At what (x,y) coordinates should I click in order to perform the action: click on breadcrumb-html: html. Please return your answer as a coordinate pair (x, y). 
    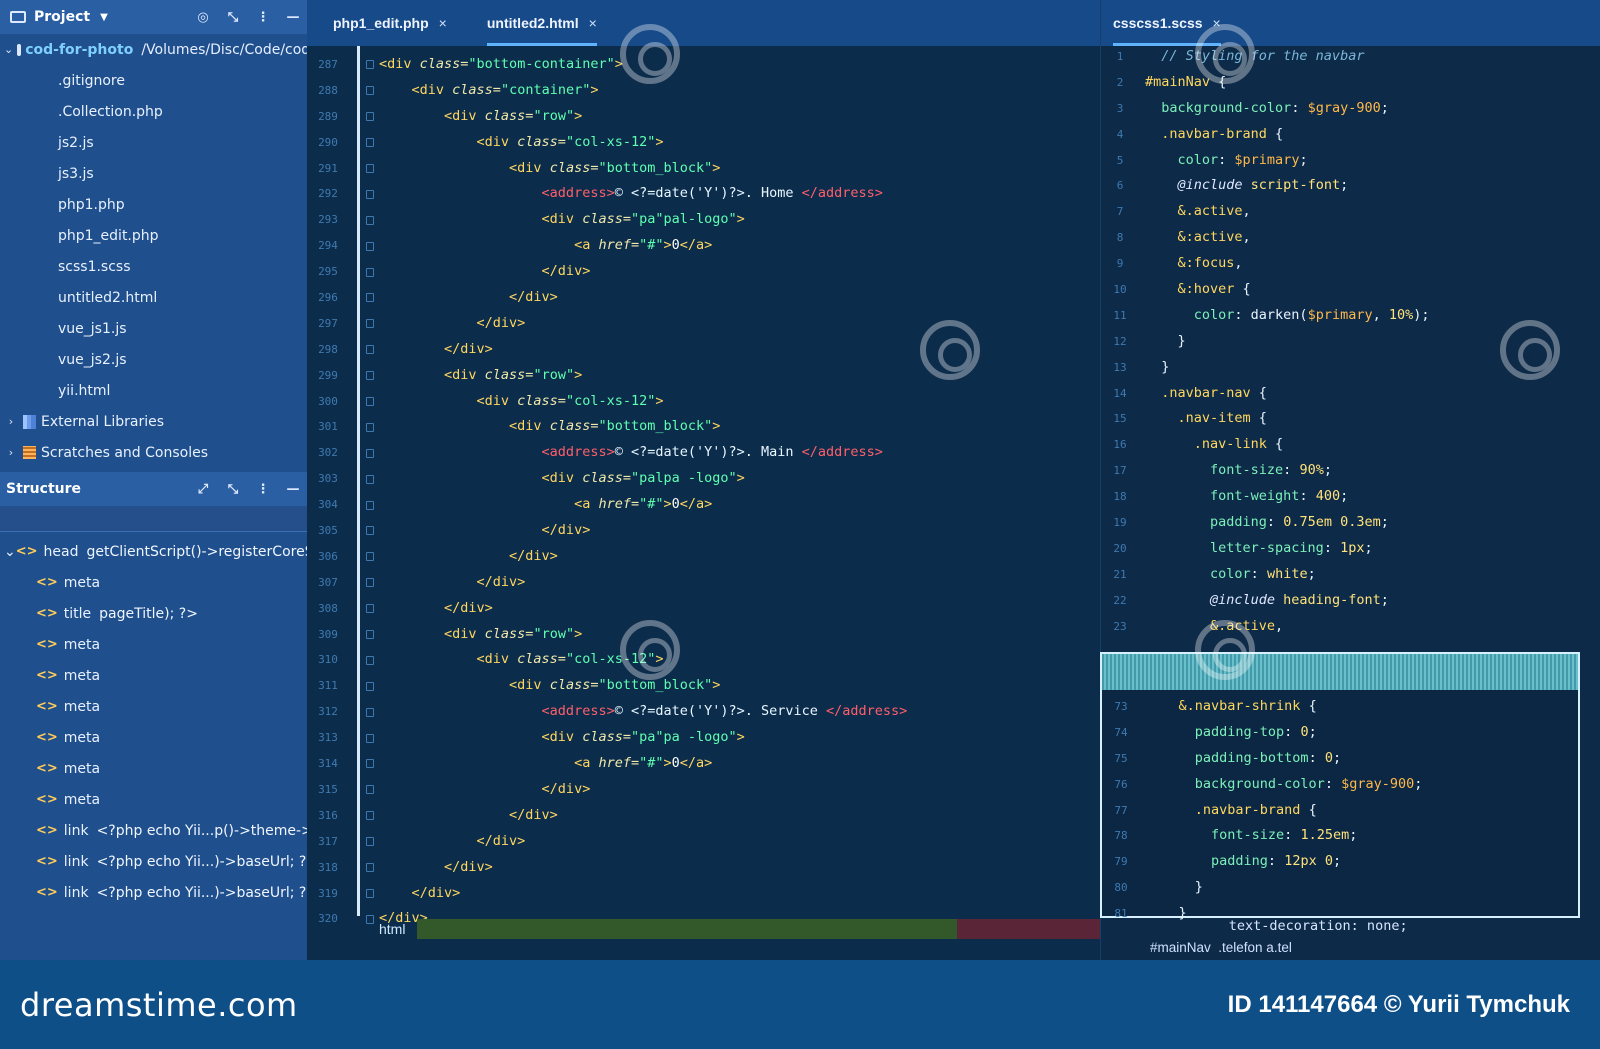
    Looking at the image, I should click on (392, 929).